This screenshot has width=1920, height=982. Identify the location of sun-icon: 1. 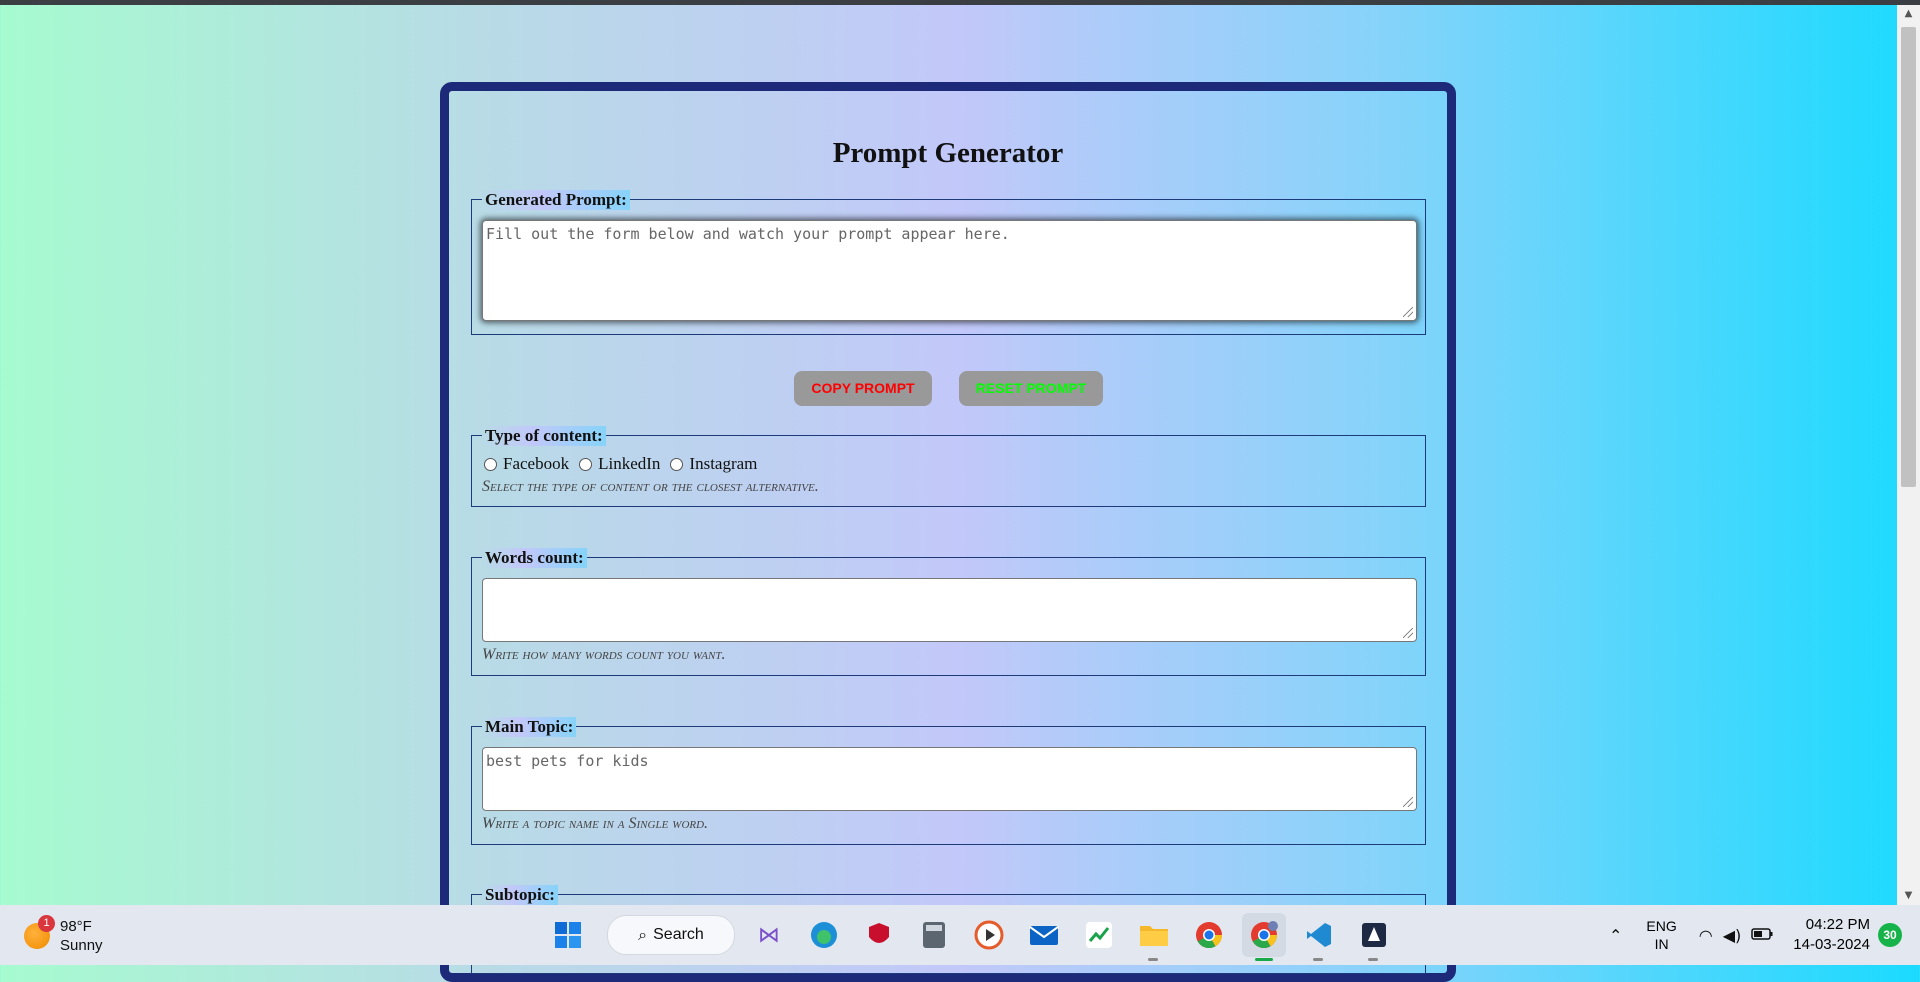
(39, 932).